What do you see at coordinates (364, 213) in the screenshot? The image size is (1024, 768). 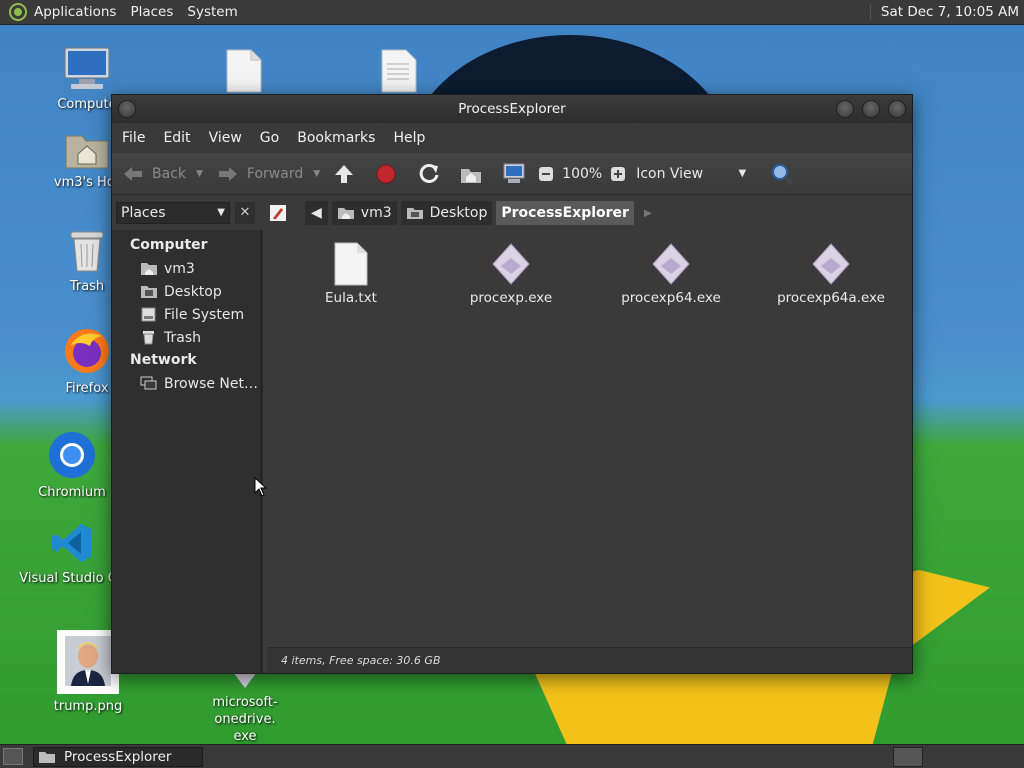 I see `breadcrumb-vm3: vm3` at bounding box center [364, 213].